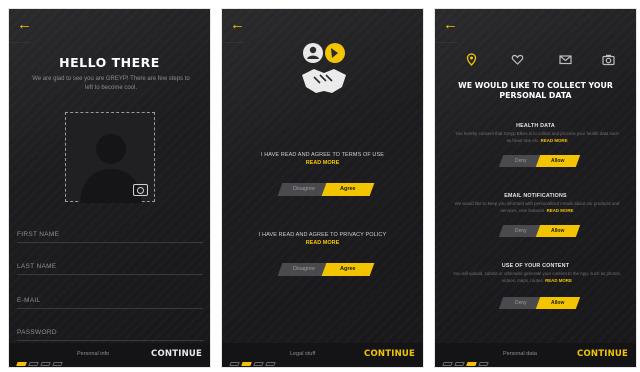 The width and height of the screenshot is (640, 372). I want to click on terms-toggle: Disagree Agree, so click(326, 189).